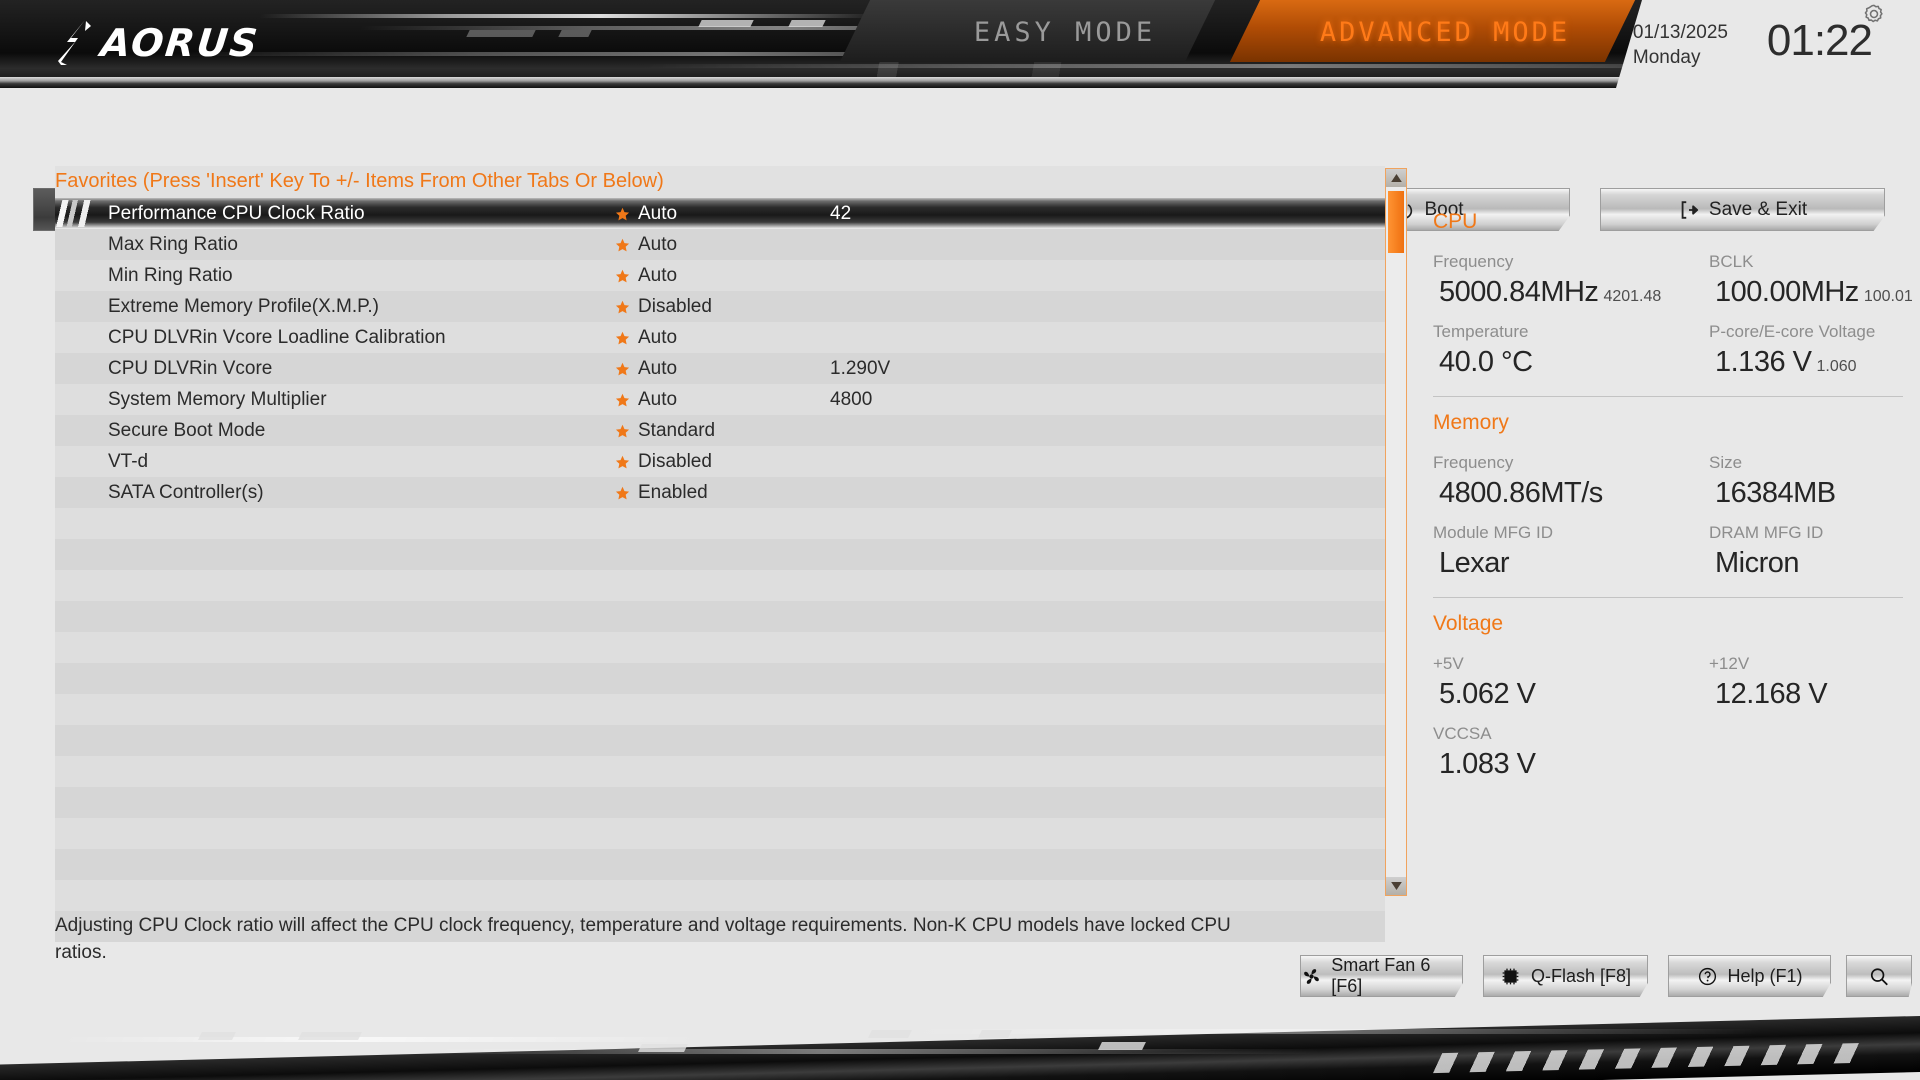 The height and width of the screenshot is (1080, 1920). What do you see at coordinates (1806, 729) in the screenshot?
I see `info-key` at bounding box center [1806, 729].